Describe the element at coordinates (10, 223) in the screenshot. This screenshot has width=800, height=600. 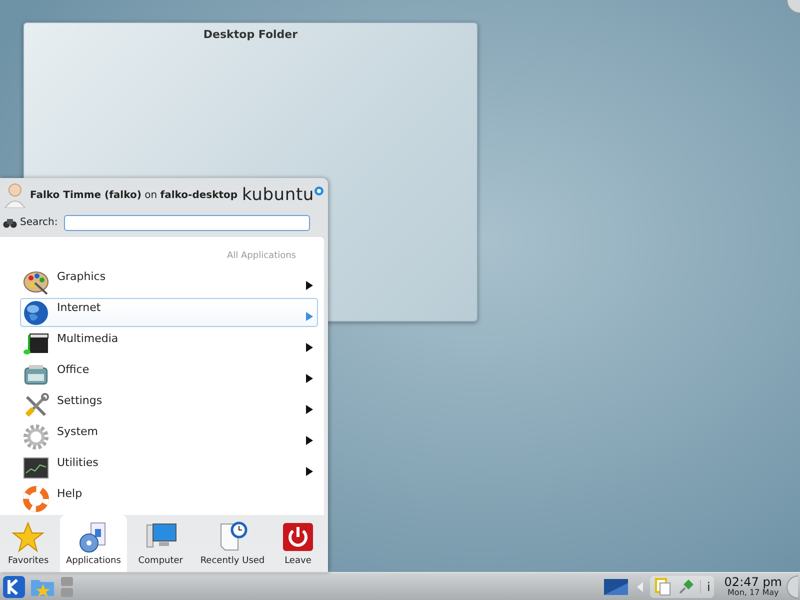
I see `binoculars-icon` at that location.